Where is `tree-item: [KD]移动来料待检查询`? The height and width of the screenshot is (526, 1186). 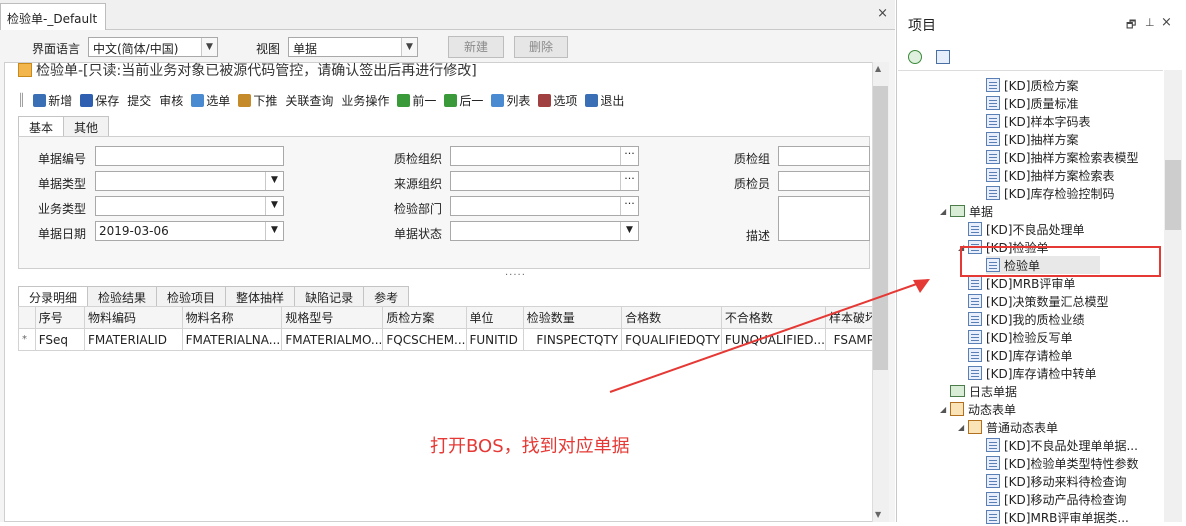
tree-item: [KD]移动来料待检查询 is located at coordinates (1056, 481).